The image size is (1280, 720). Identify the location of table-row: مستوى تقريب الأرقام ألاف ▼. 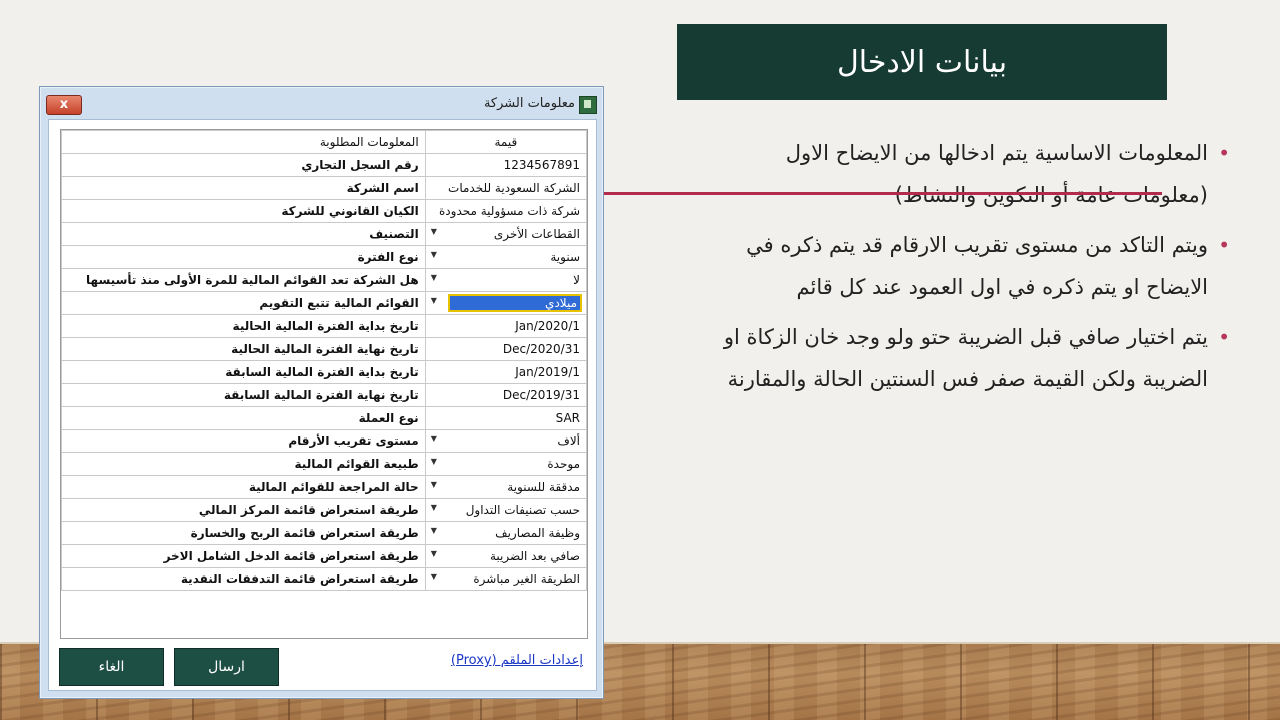
(324, 441).